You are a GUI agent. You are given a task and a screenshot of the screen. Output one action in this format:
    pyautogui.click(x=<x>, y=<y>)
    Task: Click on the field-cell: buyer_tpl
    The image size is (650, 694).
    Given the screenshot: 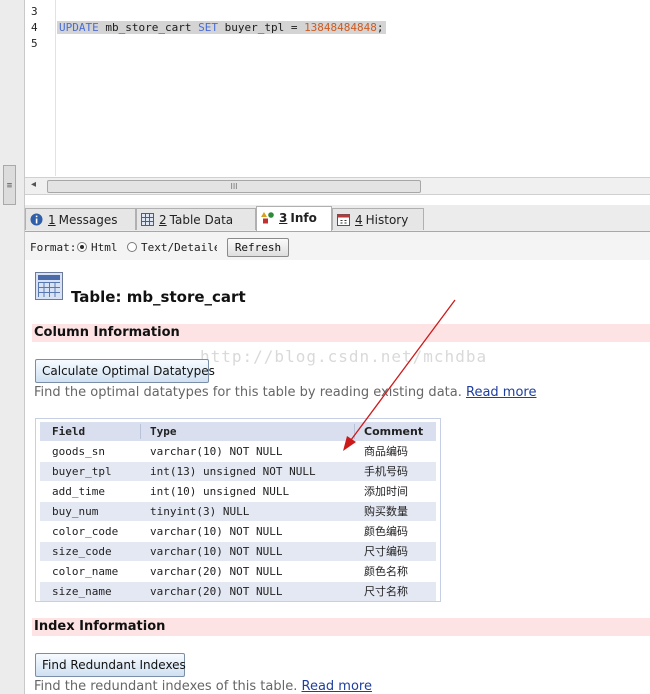 What is the action you would take?
    pyautogui.click(x=82, y=471)
    